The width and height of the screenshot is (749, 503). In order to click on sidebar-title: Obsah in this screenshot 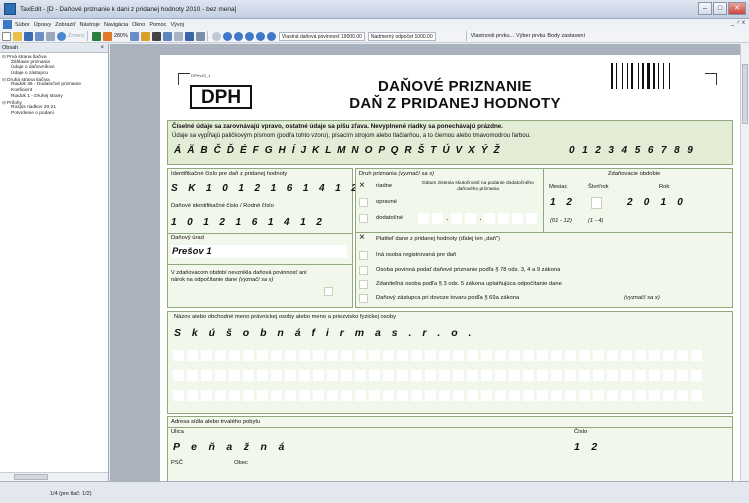, I will do `click(10, 48)`.